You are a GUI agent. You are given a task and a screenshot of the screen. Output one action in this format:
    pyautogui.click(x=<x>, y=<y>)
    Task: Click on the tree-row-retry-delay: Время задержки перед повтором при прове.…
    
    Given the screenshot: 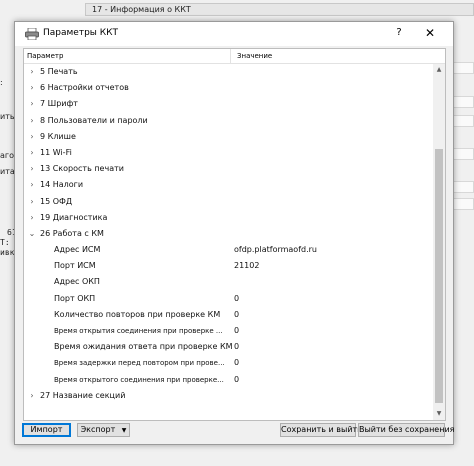 What is the action you would take?
    pyautogui.click(x=228, y=363)
    